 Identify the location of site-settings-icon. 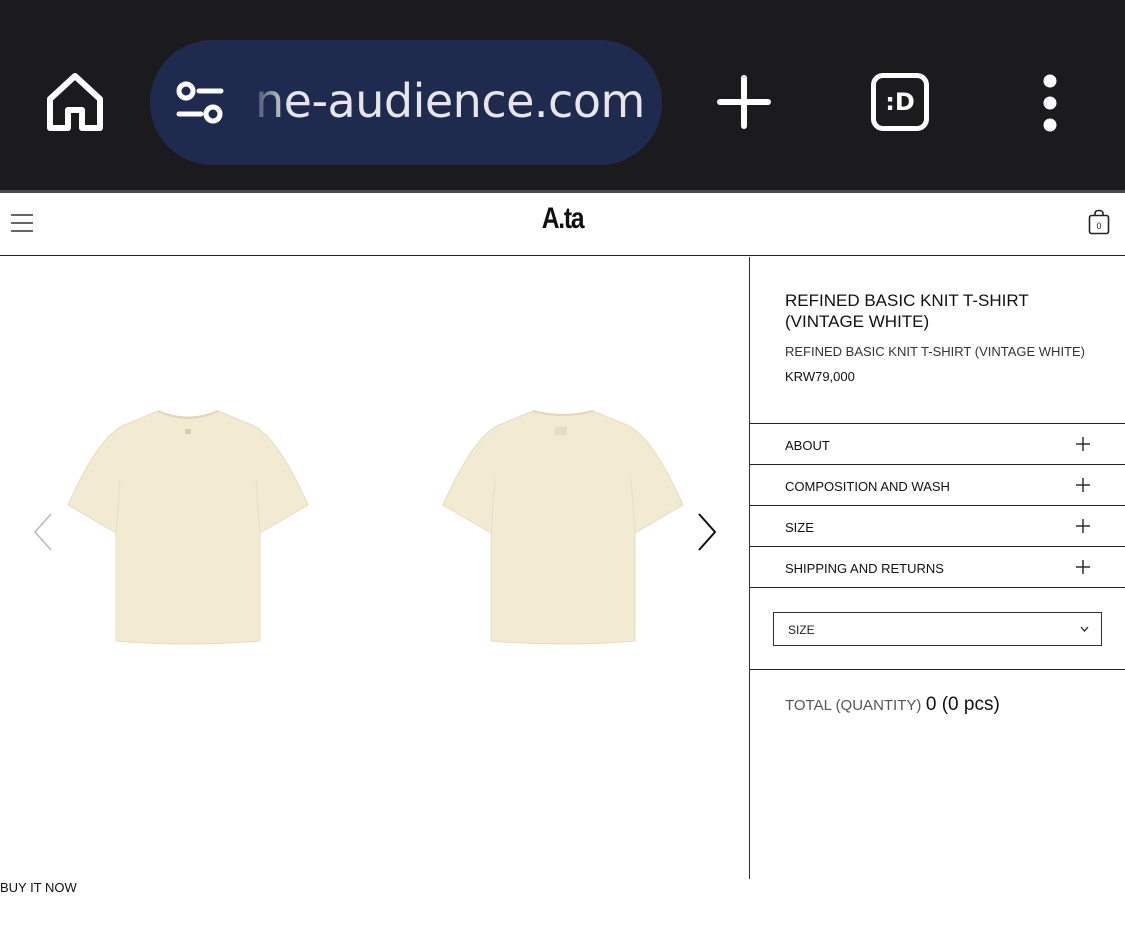
(200, 103).